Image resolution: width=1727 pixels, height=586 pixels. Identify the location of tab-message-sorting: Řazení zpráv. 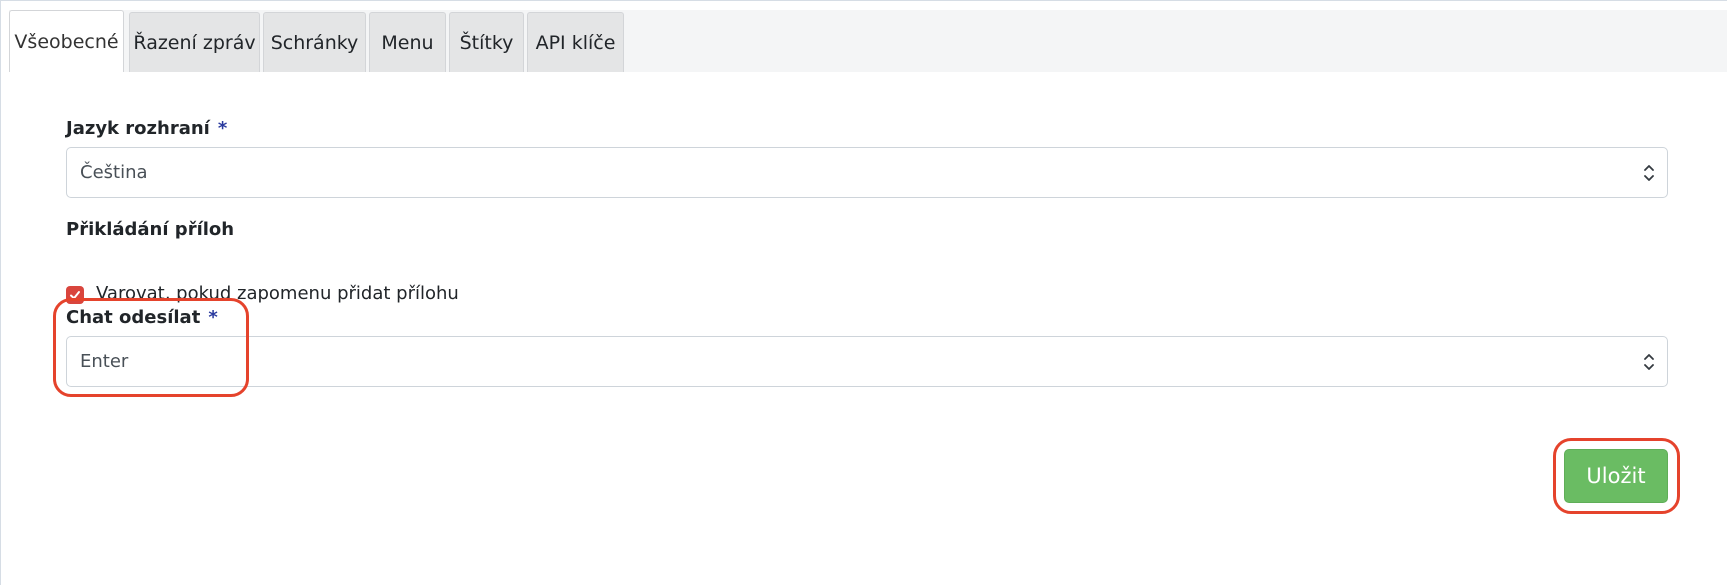
(194, 42).